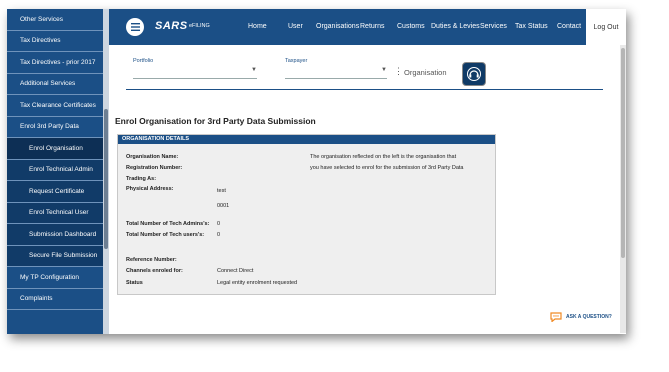 Image resolution: width=669 pixels, height=372 pixels. What do you see at coordinates (154, 271) in the screenshot?
I see `channels-label: Channels enroled for:` at bounding box center [154, 271].